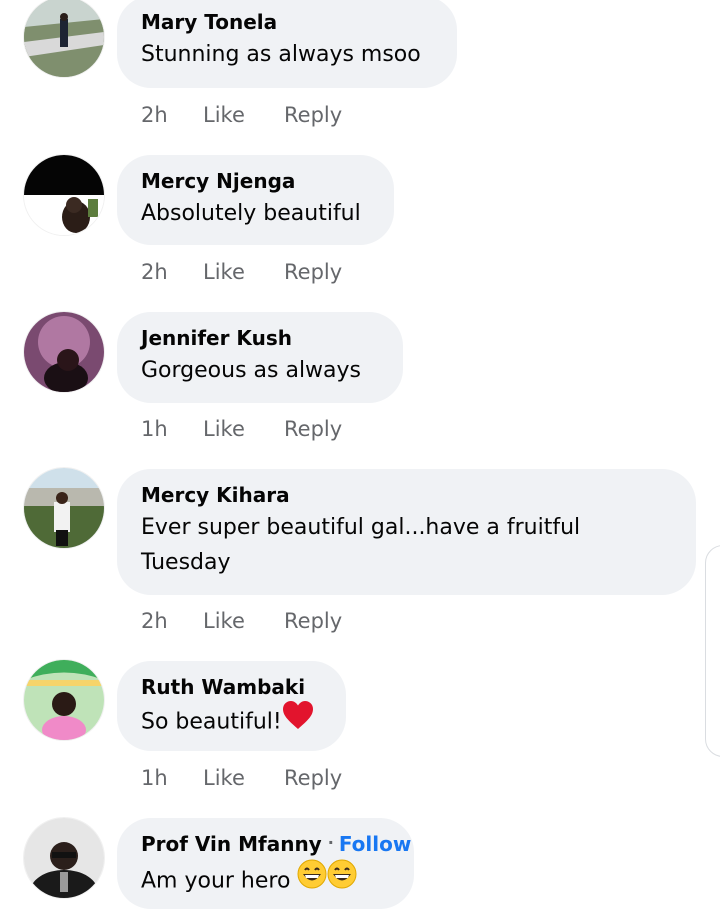 This screenshot has height=911, width=720. Describe the element at coordinates (712, 651) in the screenshot. I see `side-card-edge` at that location.